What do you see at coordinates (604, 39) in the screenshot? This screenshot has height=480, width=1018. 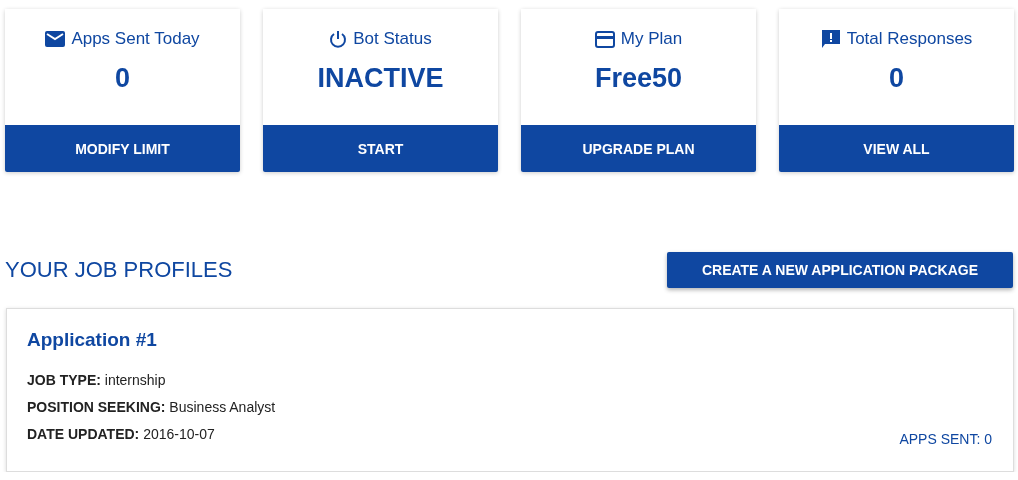 I see `credit-card-icon` at bounding box center [604, 39].